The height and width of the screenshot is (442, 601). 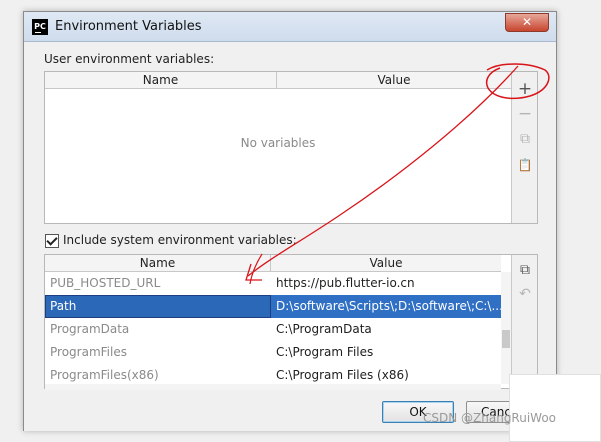 I want to click on row-value: C:\ProgramData, so click(x=324, y=329).